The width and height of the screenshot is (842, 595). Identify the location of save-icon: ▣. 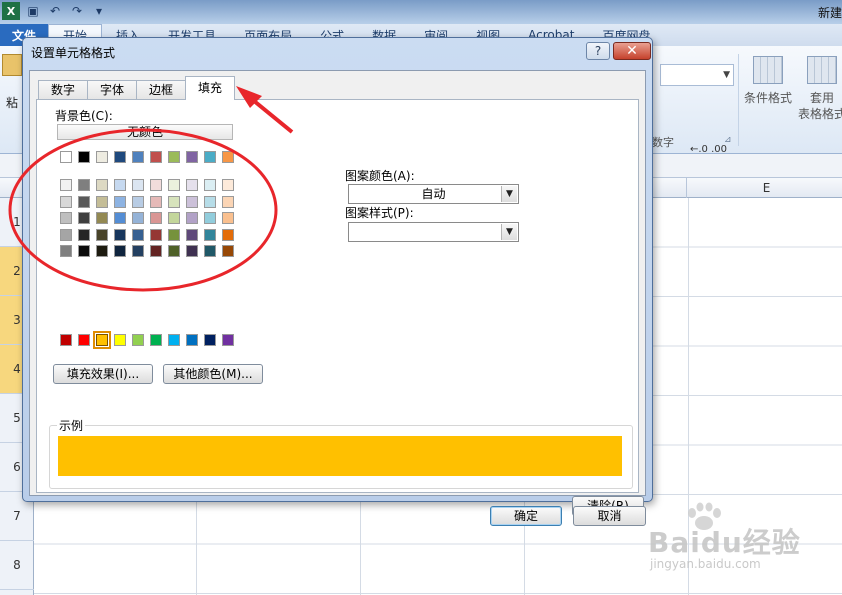
(33, 11).